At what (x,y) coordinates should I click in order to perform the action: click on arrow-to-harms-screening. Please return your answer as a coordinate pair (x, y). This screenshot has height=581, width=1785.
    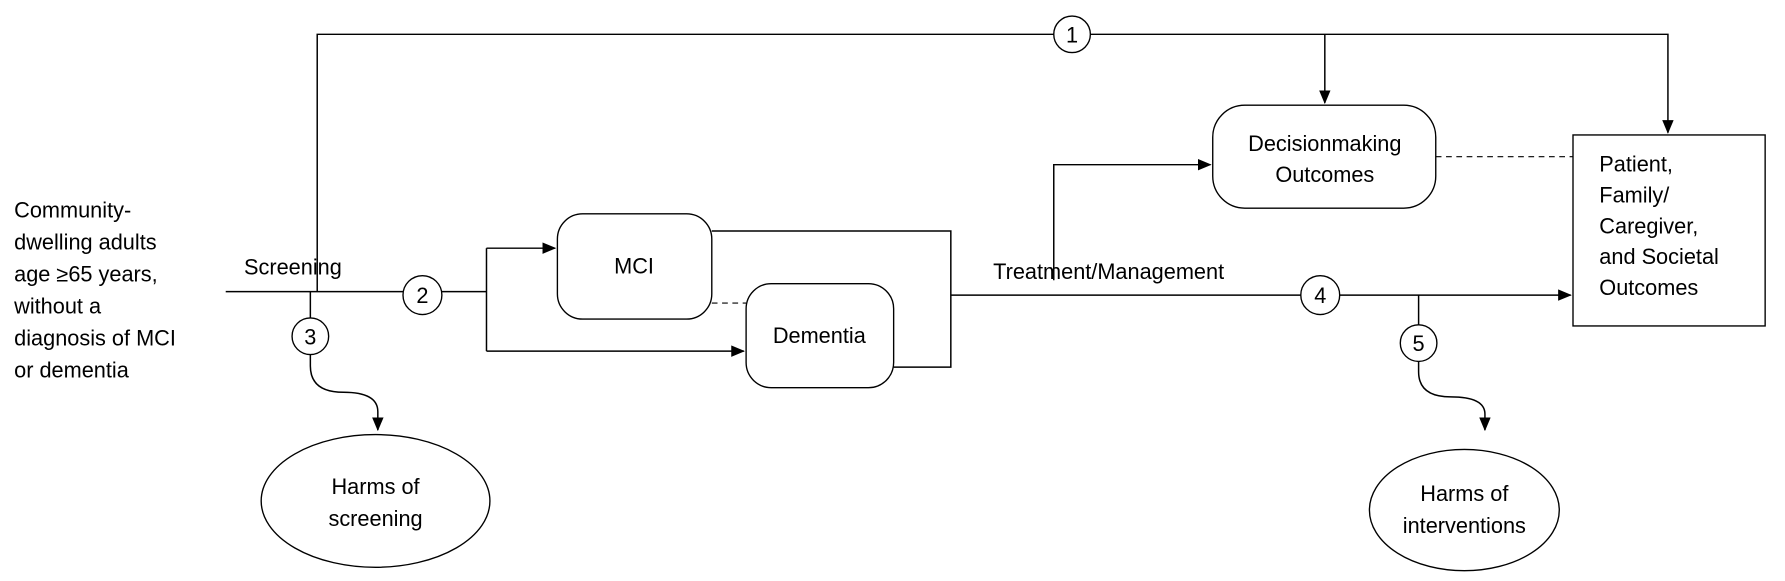
    Looking at the image, I should click on (346, 393).